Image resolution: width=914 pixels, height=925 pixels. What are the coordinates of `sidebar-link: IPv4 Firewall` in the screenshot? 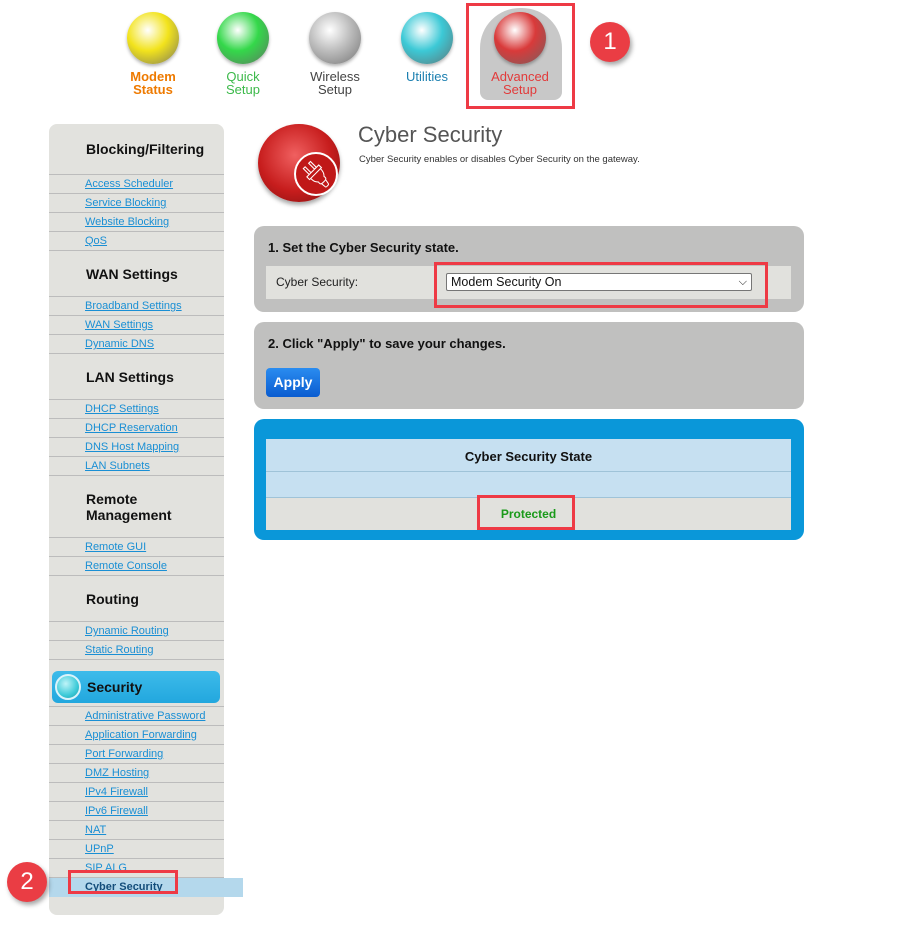 It's located at (116, 792).